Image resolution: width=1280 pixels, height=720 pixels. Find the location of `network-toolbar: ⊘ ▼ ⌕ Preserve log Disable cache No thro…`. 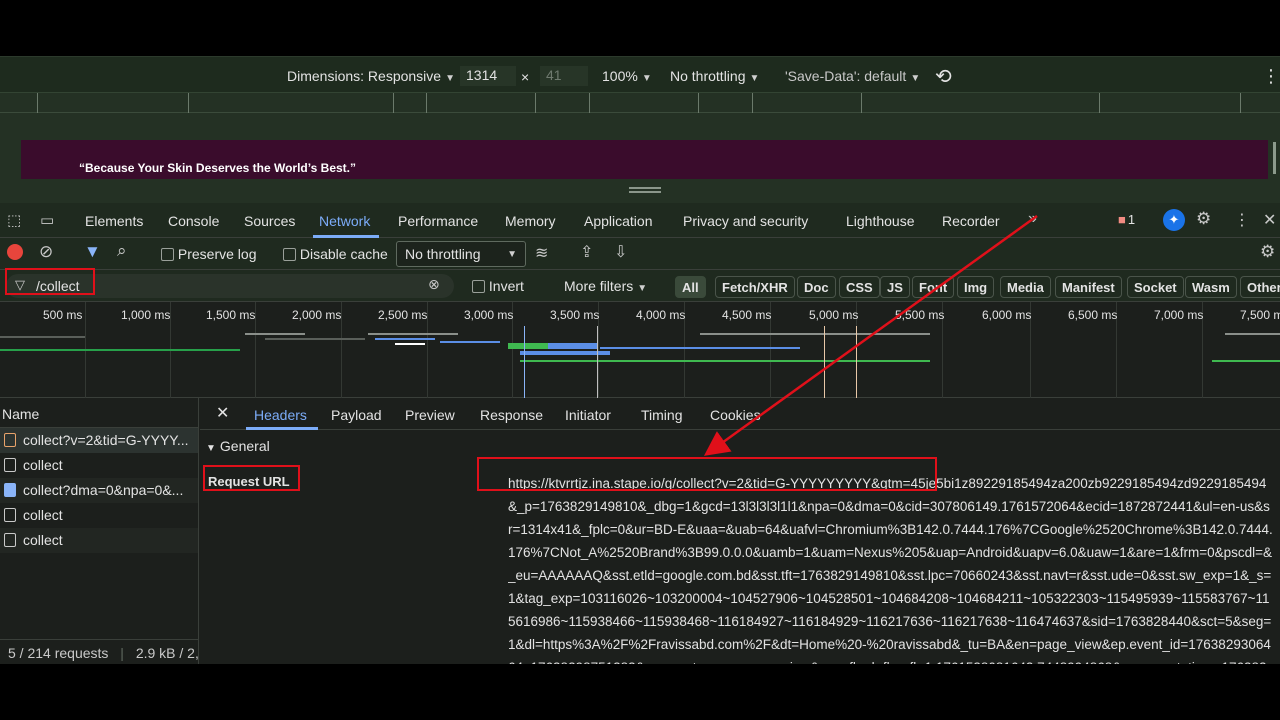

network-toolbar: ⊘ ▼ ⌕ Preserve log Disable cache No thro… is located at coordinates (640, 254).